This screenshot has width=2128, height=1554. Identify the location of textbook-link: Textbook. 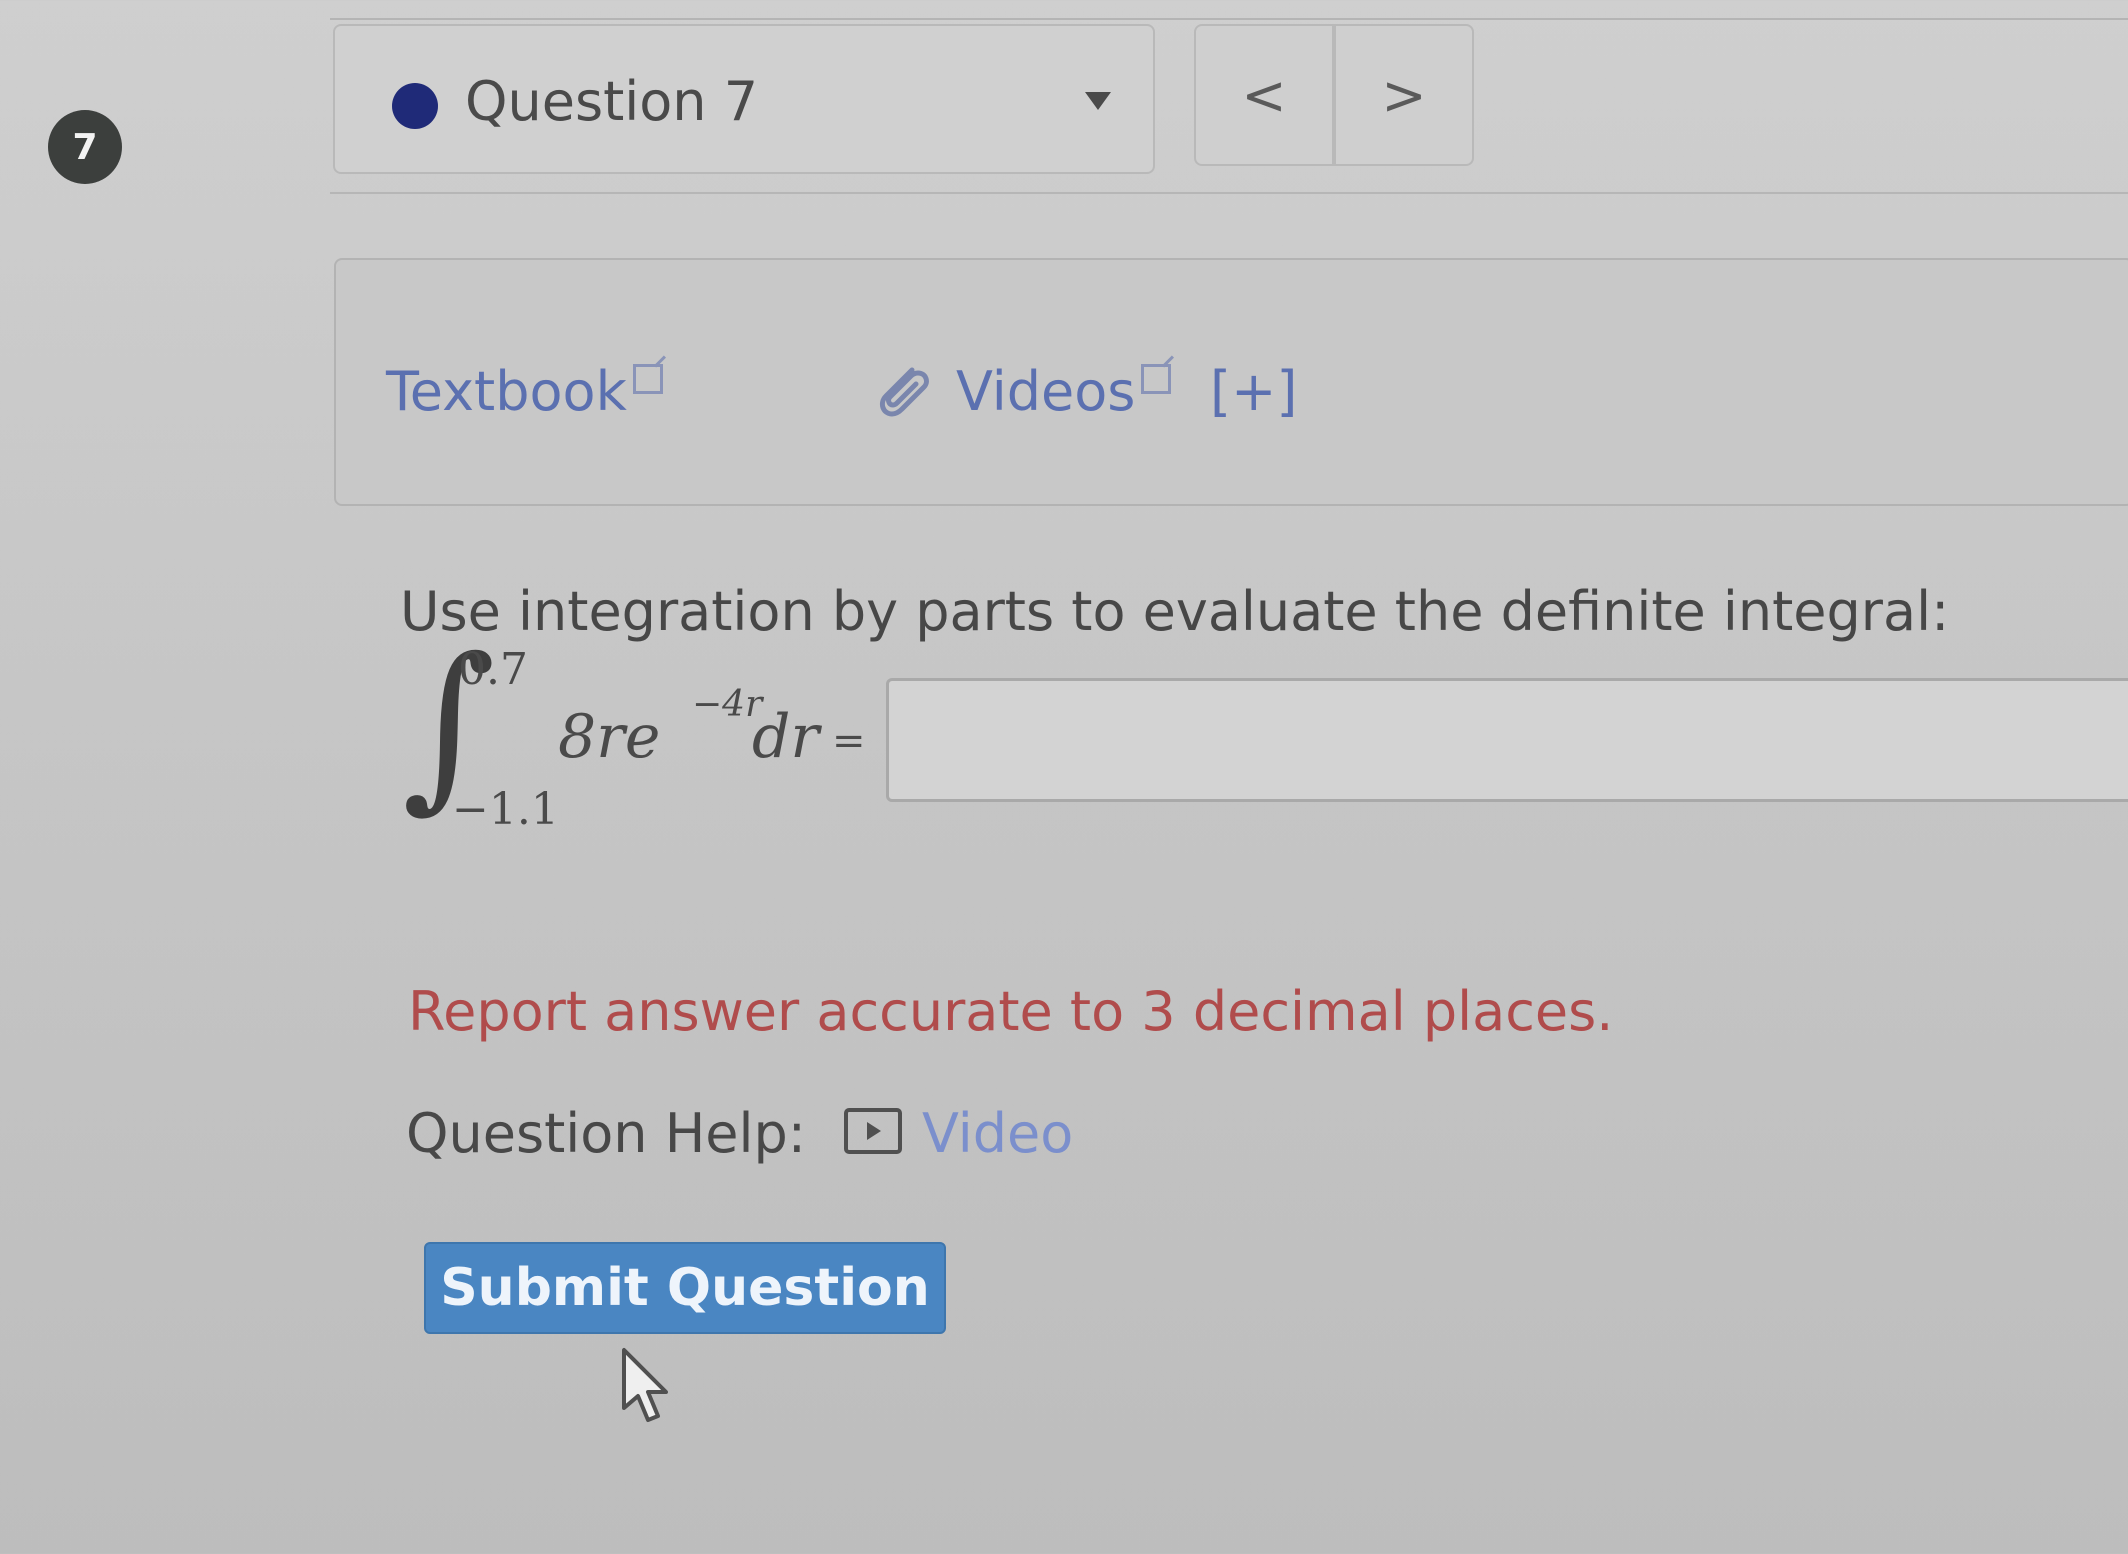
(524, 391).